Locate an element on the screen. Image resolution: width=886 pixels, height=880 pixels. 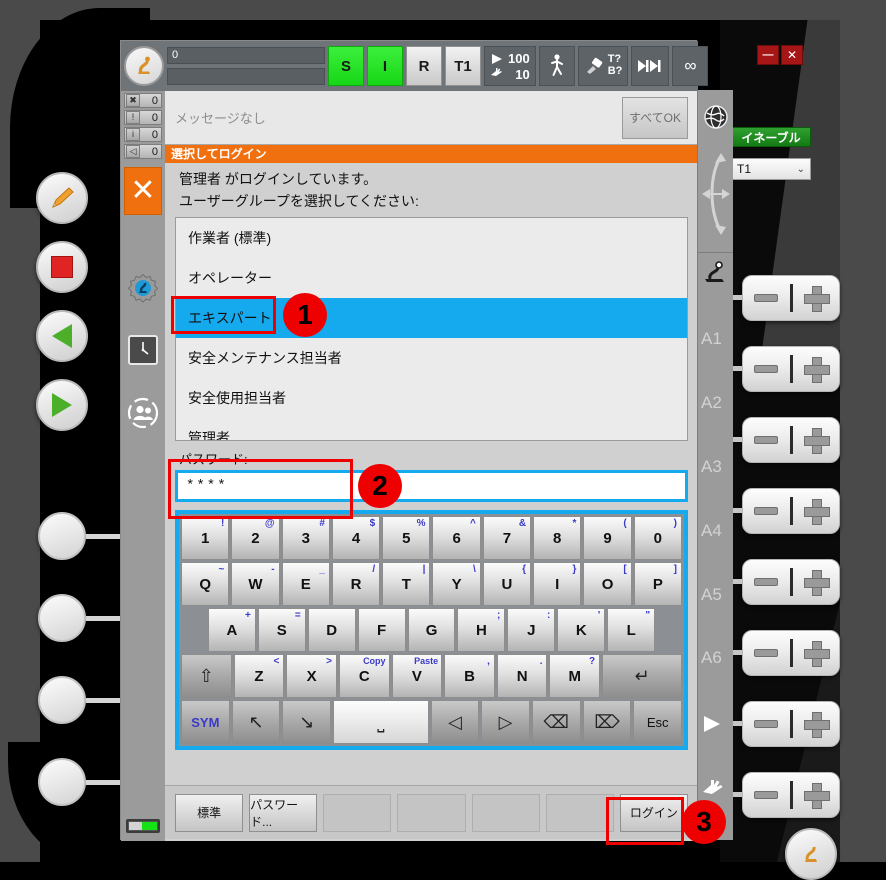
key-r: / R is located at coordinates (356, 584).